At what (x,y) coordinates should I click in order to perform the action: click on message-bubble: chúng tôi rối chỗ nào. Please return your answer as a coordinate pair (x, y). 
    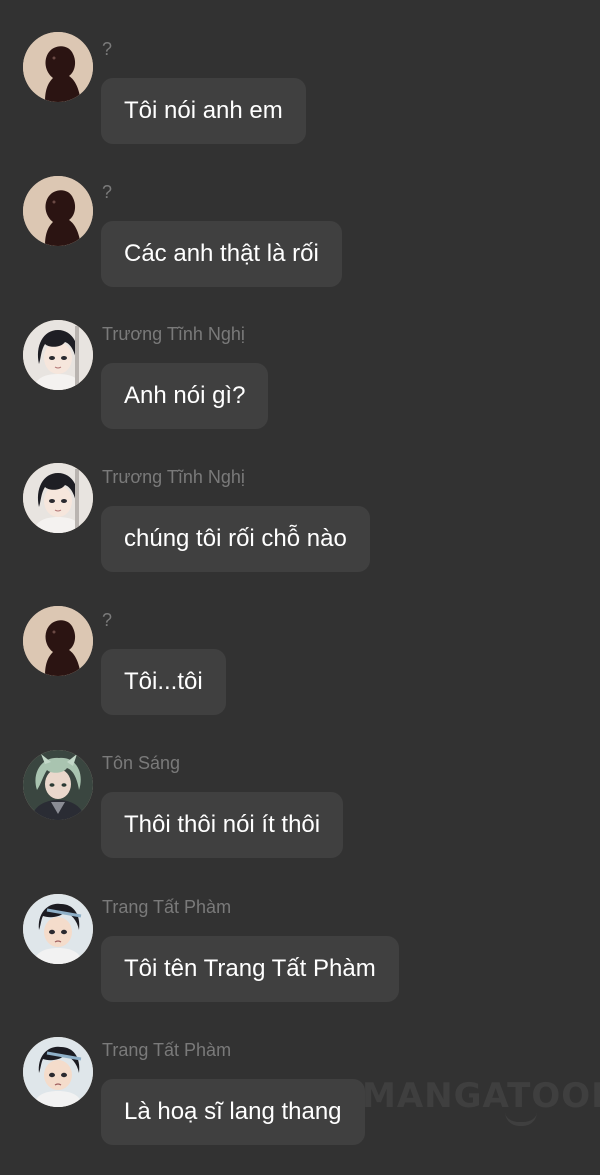
    Looking at the image, I should click on (235, 539).